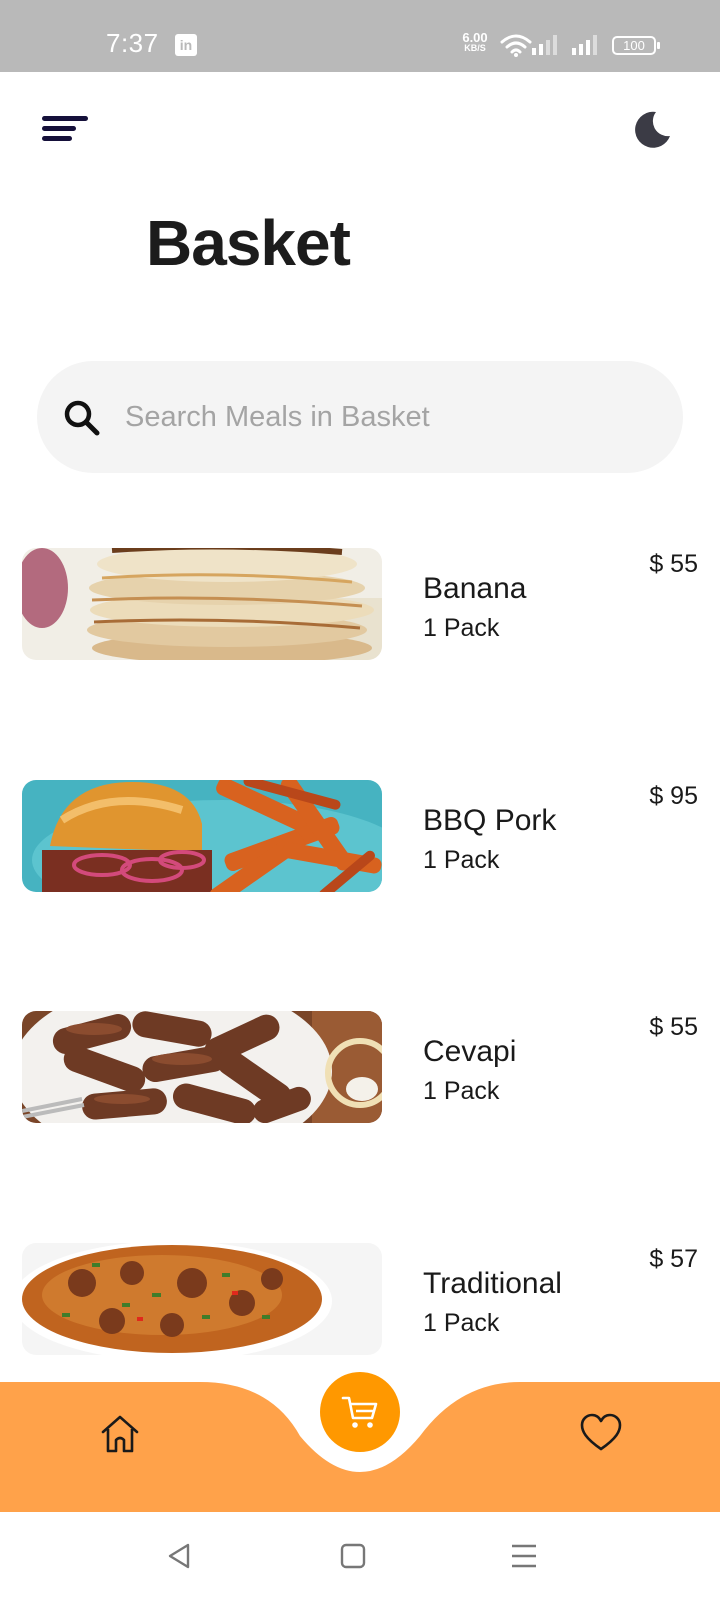 The width and height of the screenshot is (720, 1600). I want to click on item-image-cevapi, so click(202, 1067).